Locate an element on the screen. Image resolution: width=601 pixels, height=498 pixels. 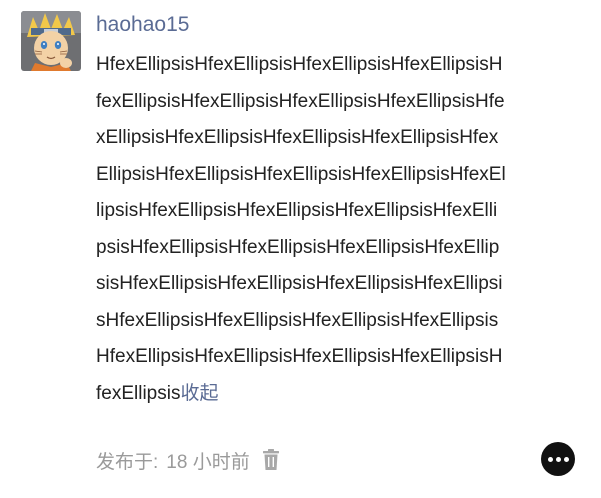
content-line-text: fexEllipsis is located at coordinates (138, 393).